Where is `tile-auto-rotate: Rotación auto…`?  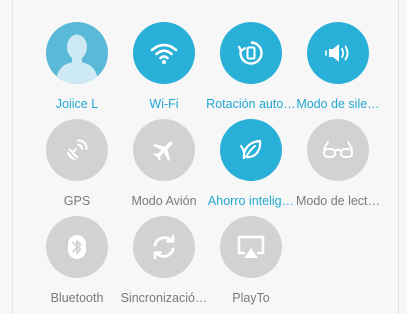
tile-auto-rotate: Rotación auto… is located at coordinates (251, 64).